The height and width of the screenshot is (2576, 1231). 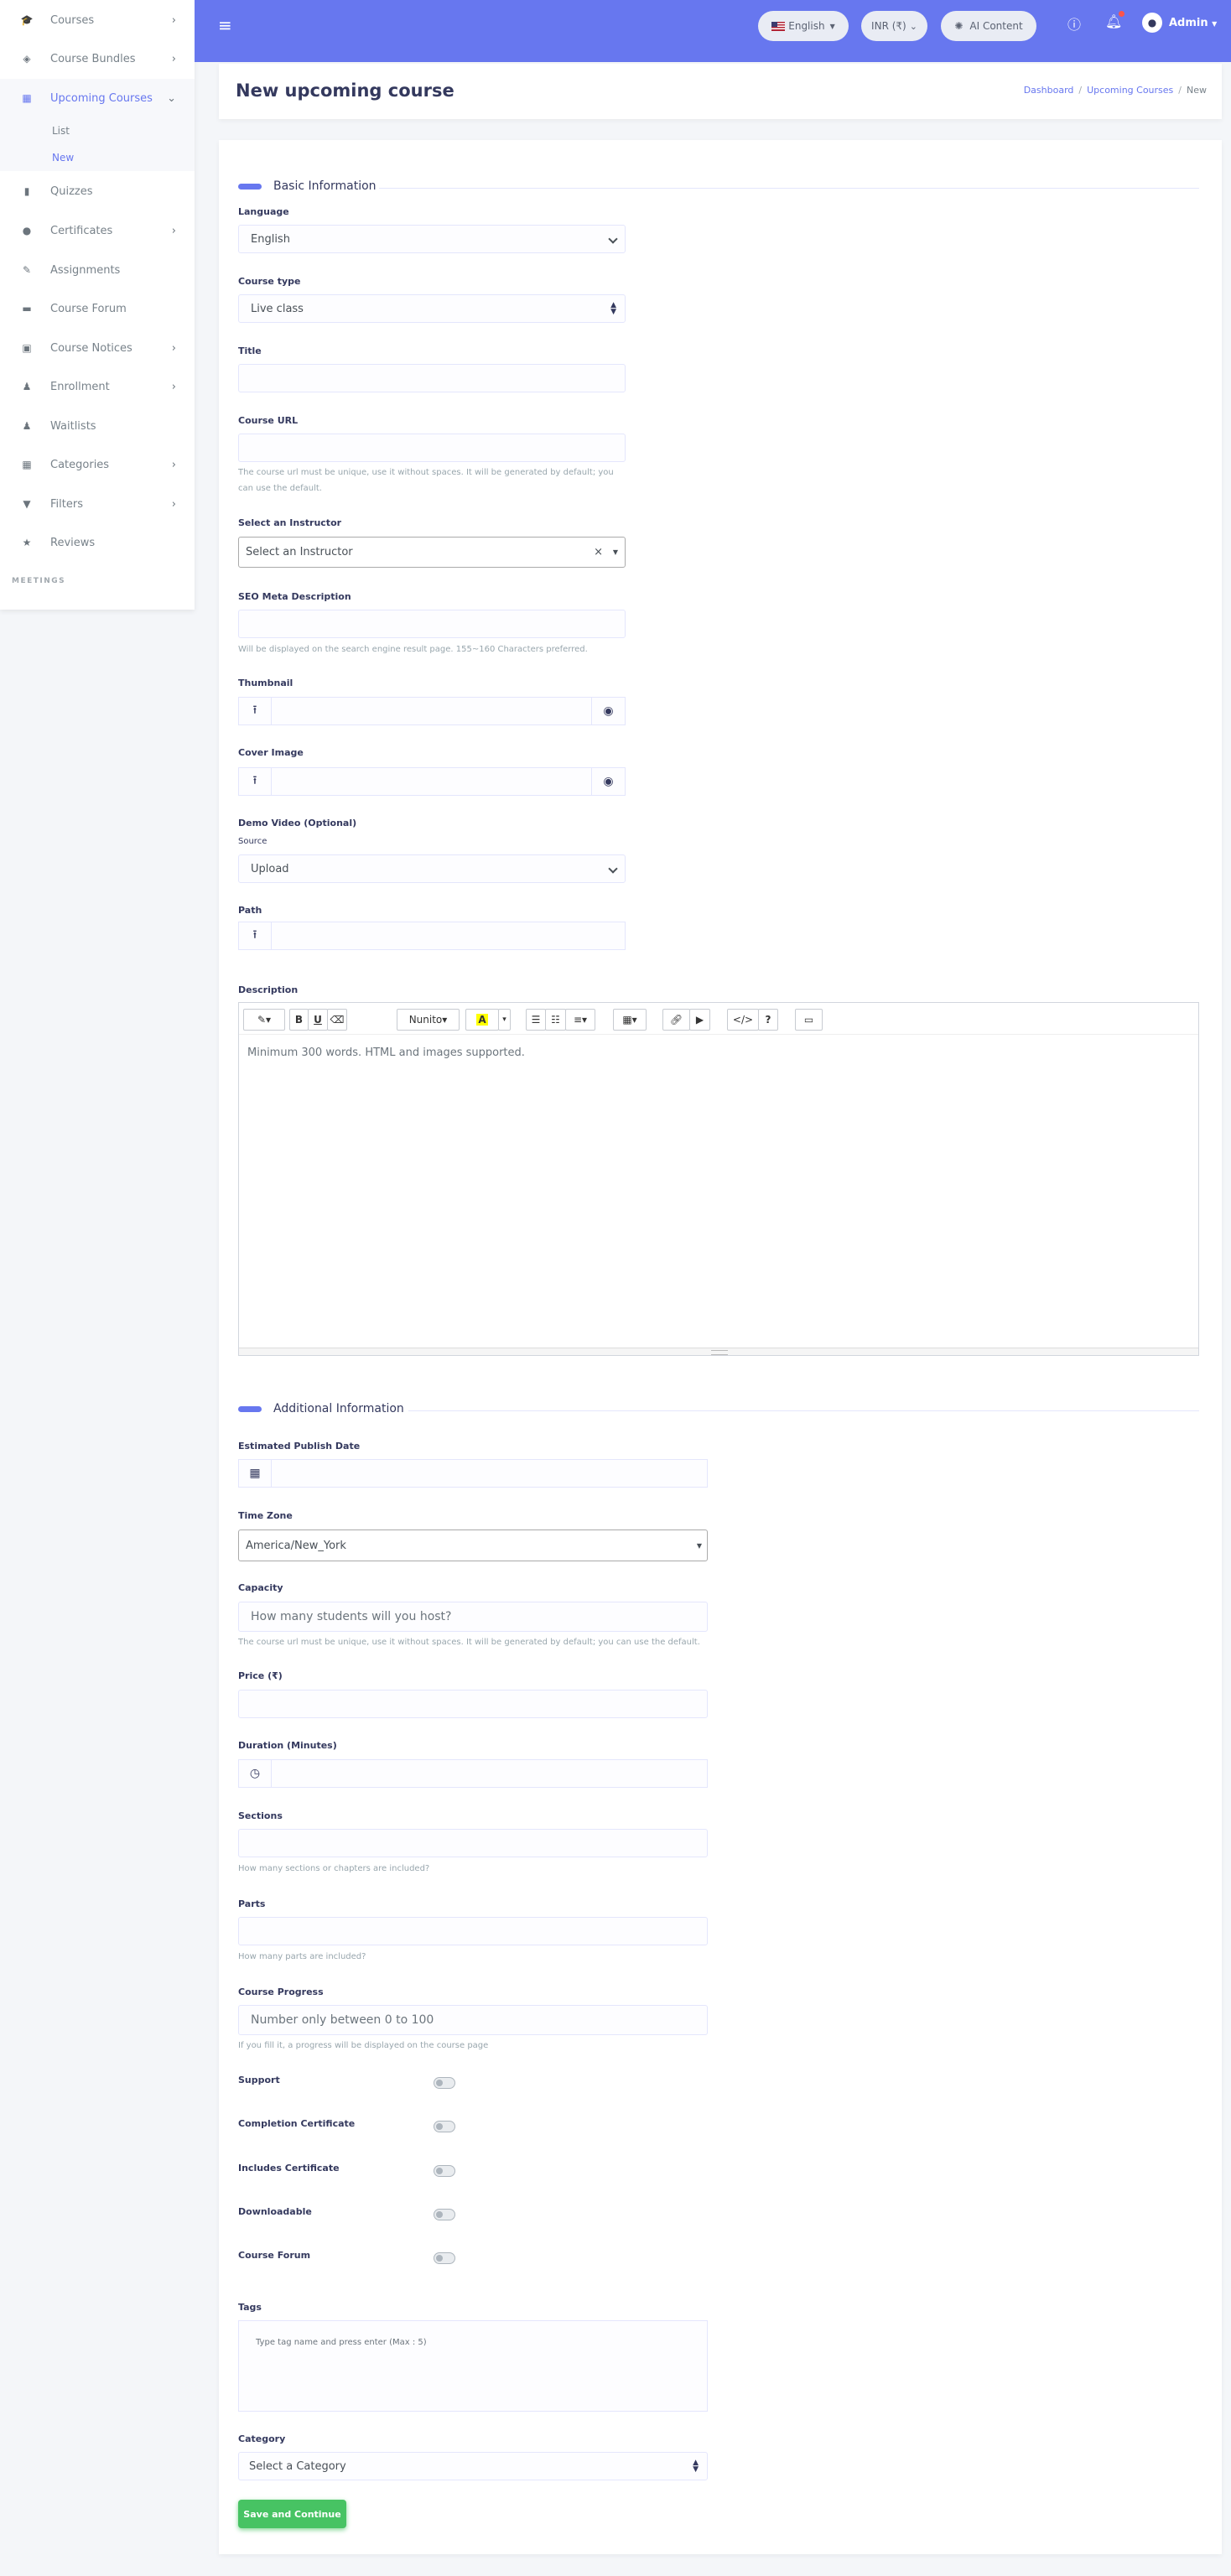 What do you see at coordinates (345, 90) in the screenshot?
I see `page-title: New upcoming course` at bounding box center [345, 90].